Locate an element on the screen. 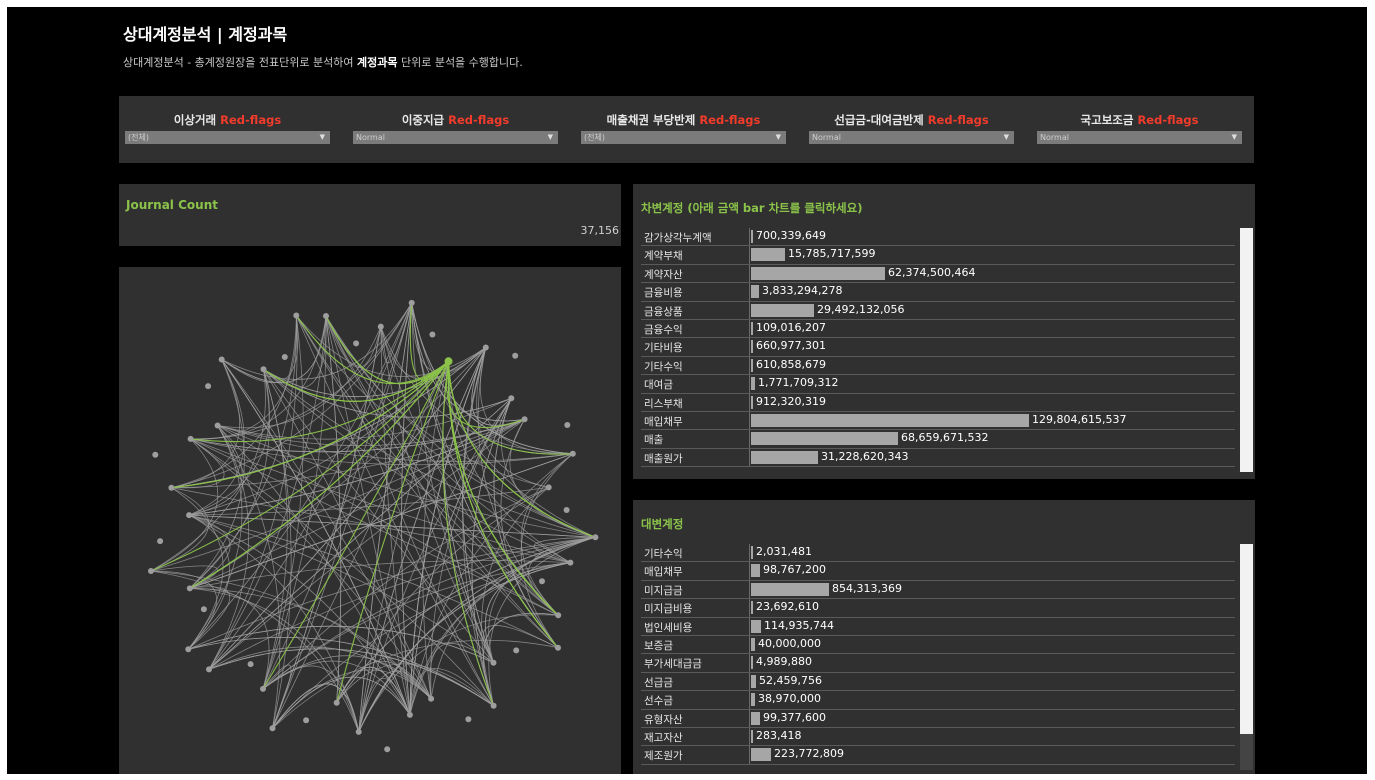 The width and height of the screenshot is (1375, 780). table-row: 법인세비용 114,935,744 is located at coordinates (938, 626).